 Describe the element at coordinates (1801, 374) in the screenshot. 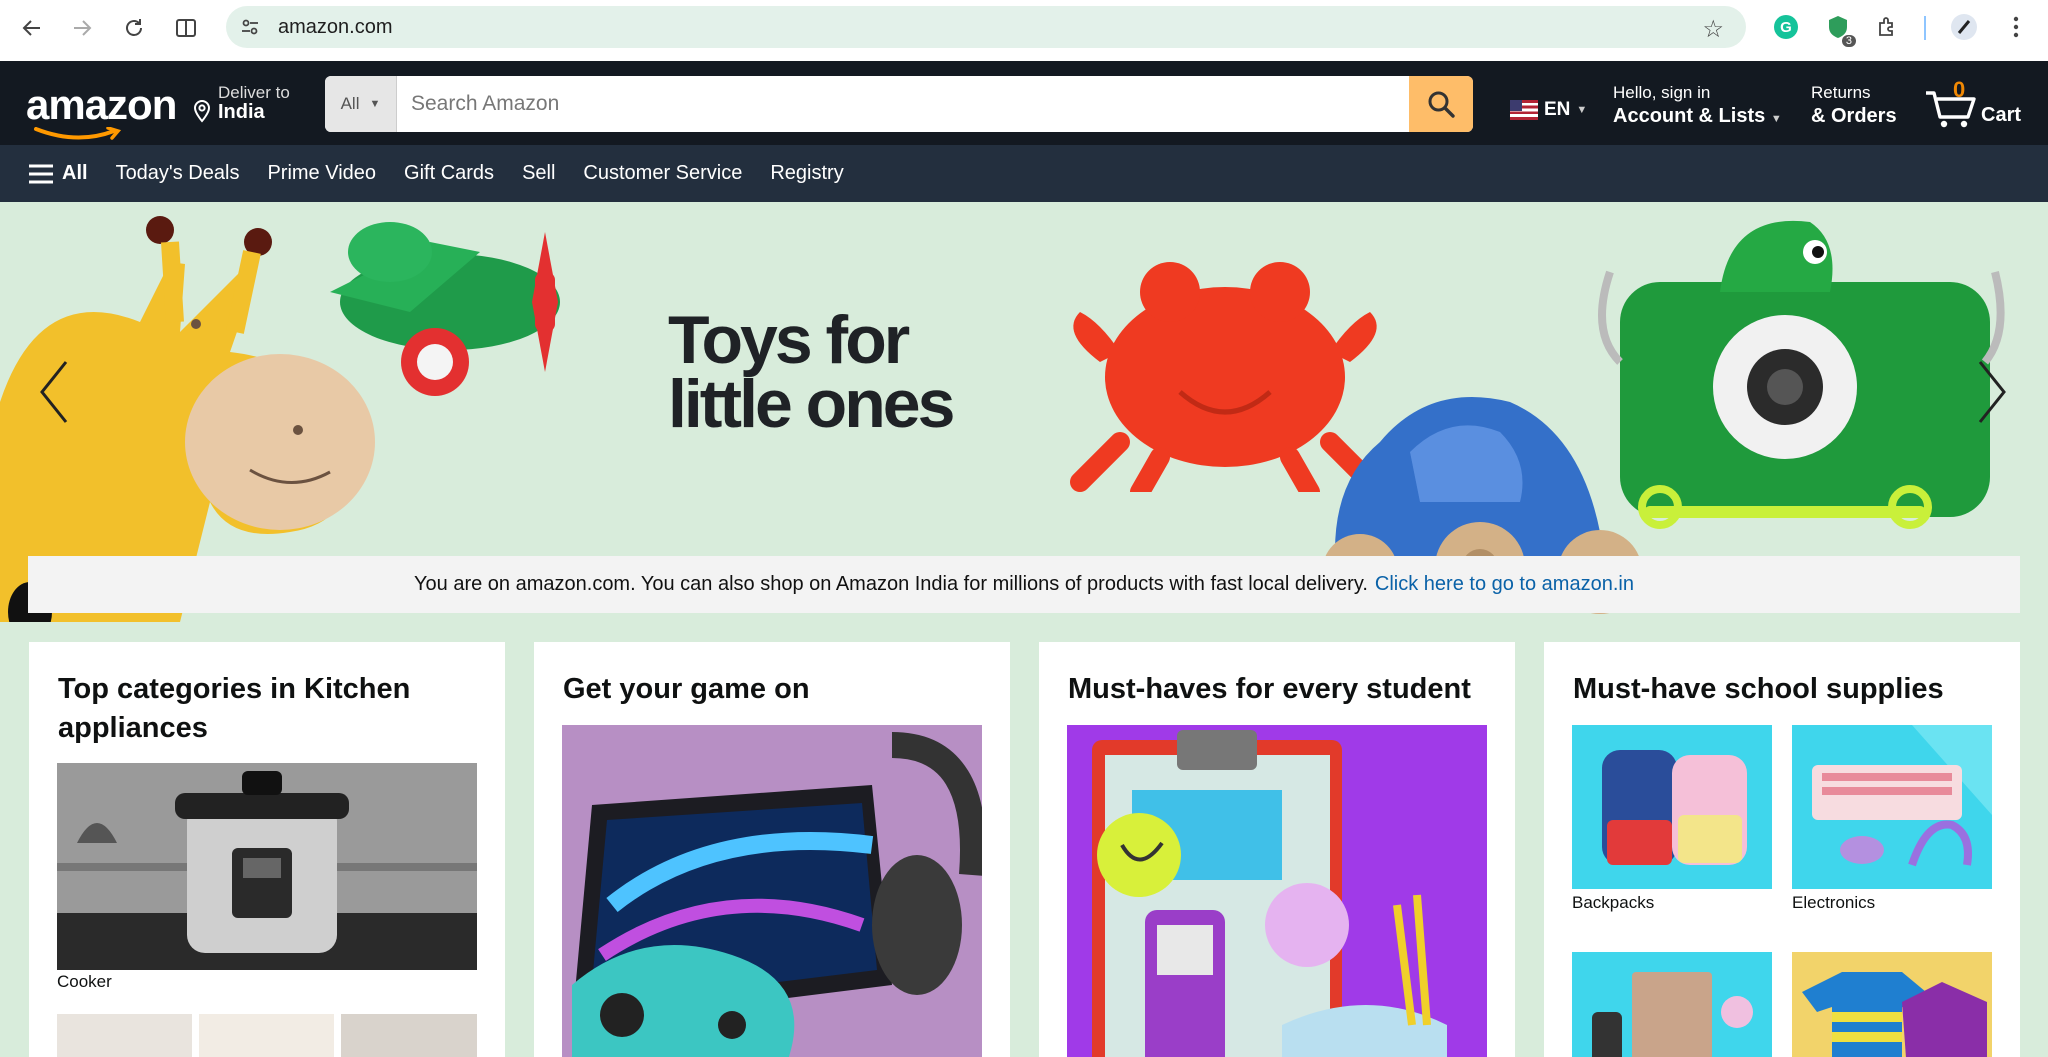

I see `dinosaur-camera-toy-image` at that location.